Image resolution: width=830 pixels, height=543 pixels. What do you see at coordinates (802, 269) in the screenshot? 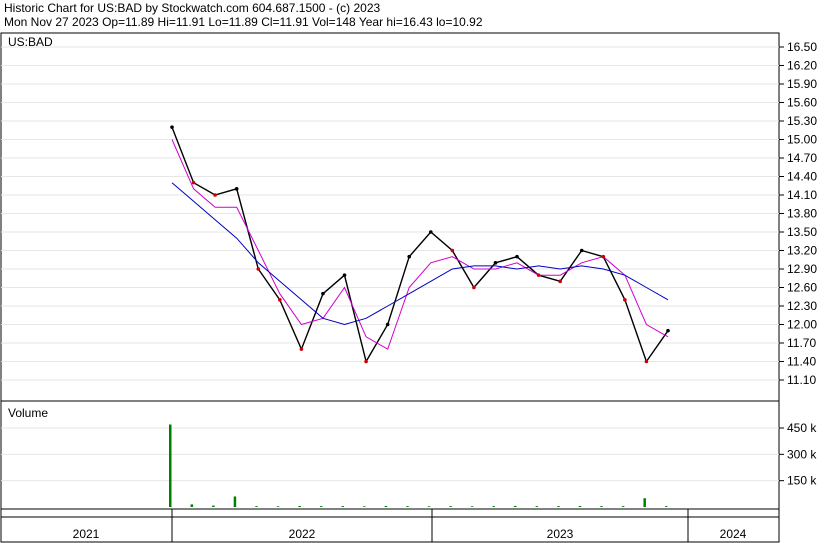
I see `price-tick-label: 12.90` at bounding box center [802, 269].